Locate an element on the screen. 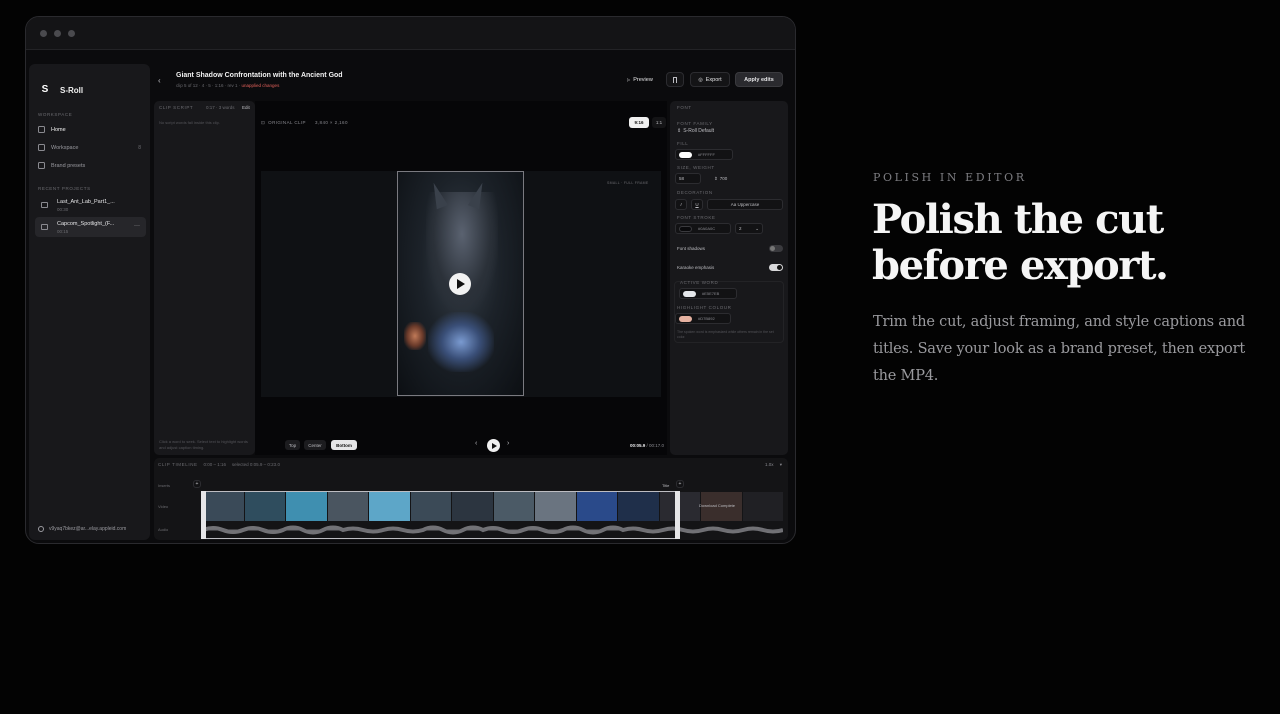 The height and width of the screenshot is (714, 1280). window-titlebar is located at coordinates (410, 33).